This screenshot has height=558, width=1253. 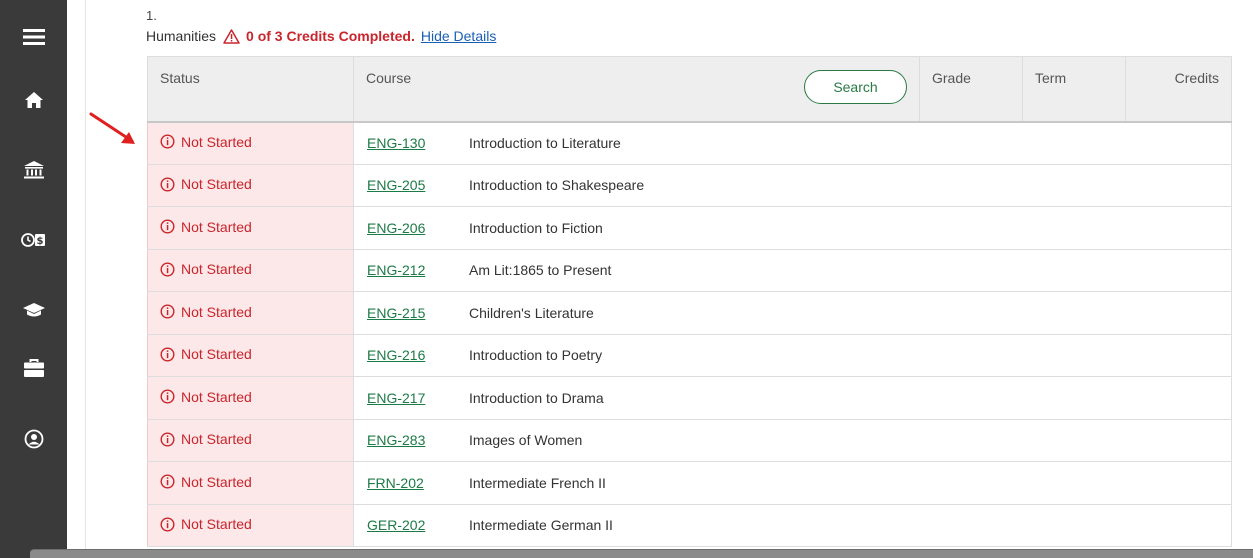 I want to click on table-row: Not Started ENG-217 Introduction to Drama, so click(x=689, y=398).